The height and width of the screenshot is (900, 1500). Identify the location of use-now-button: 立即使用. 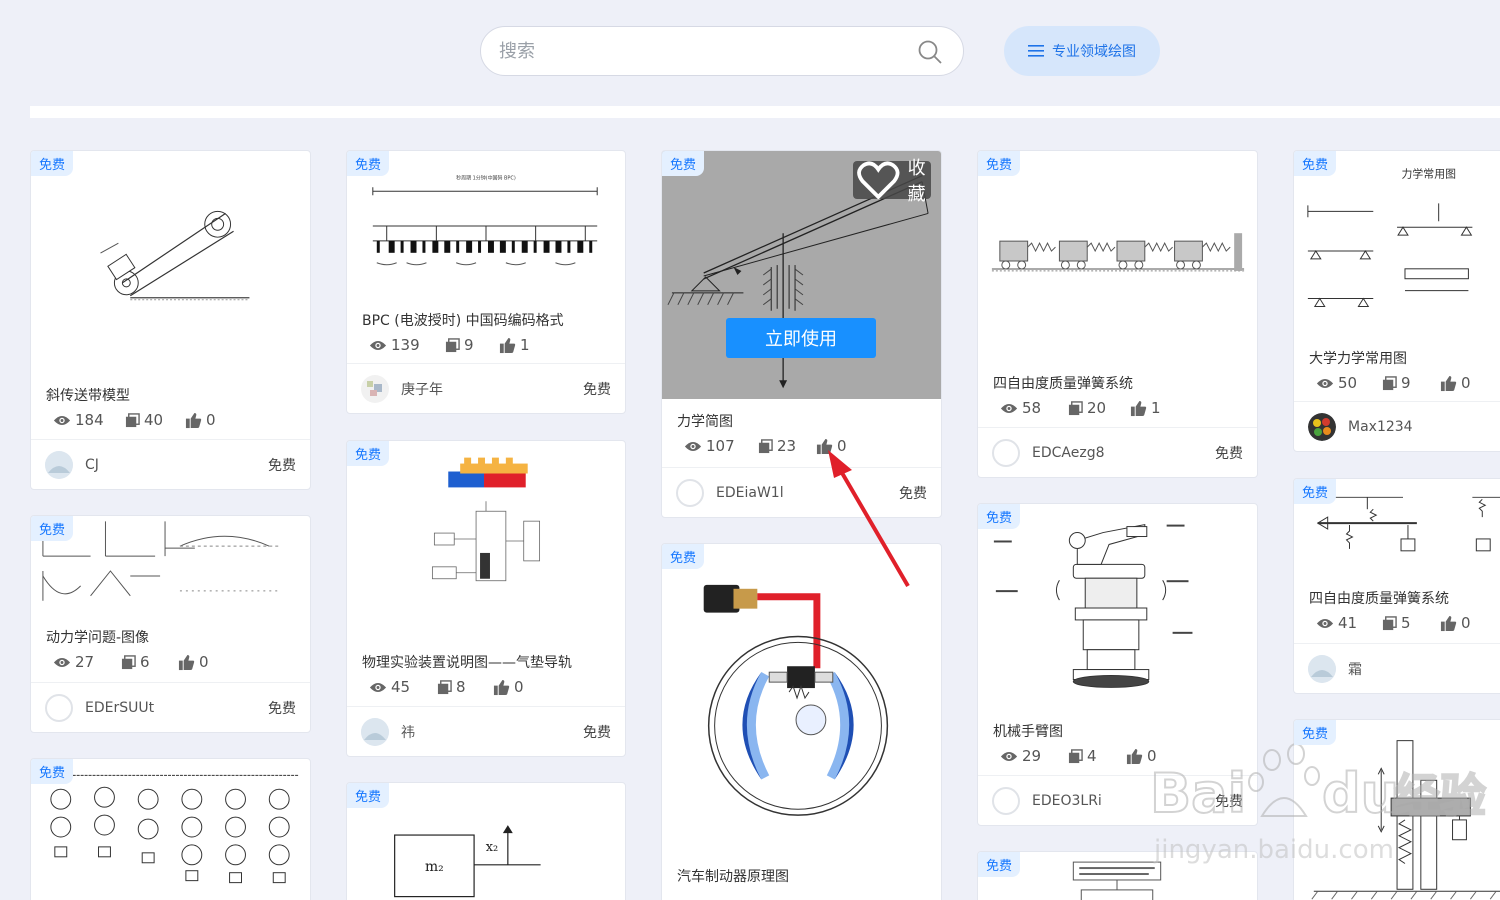
(801, 338).